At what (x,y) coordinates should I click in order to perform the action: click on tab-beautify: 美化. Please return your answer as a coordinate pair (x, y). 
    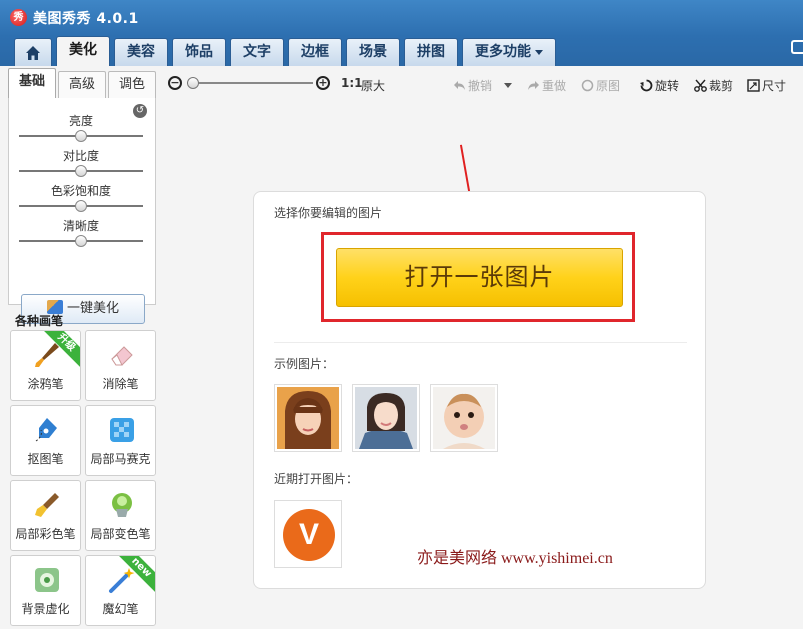
    Looking at the image, I should click on (83, 51).